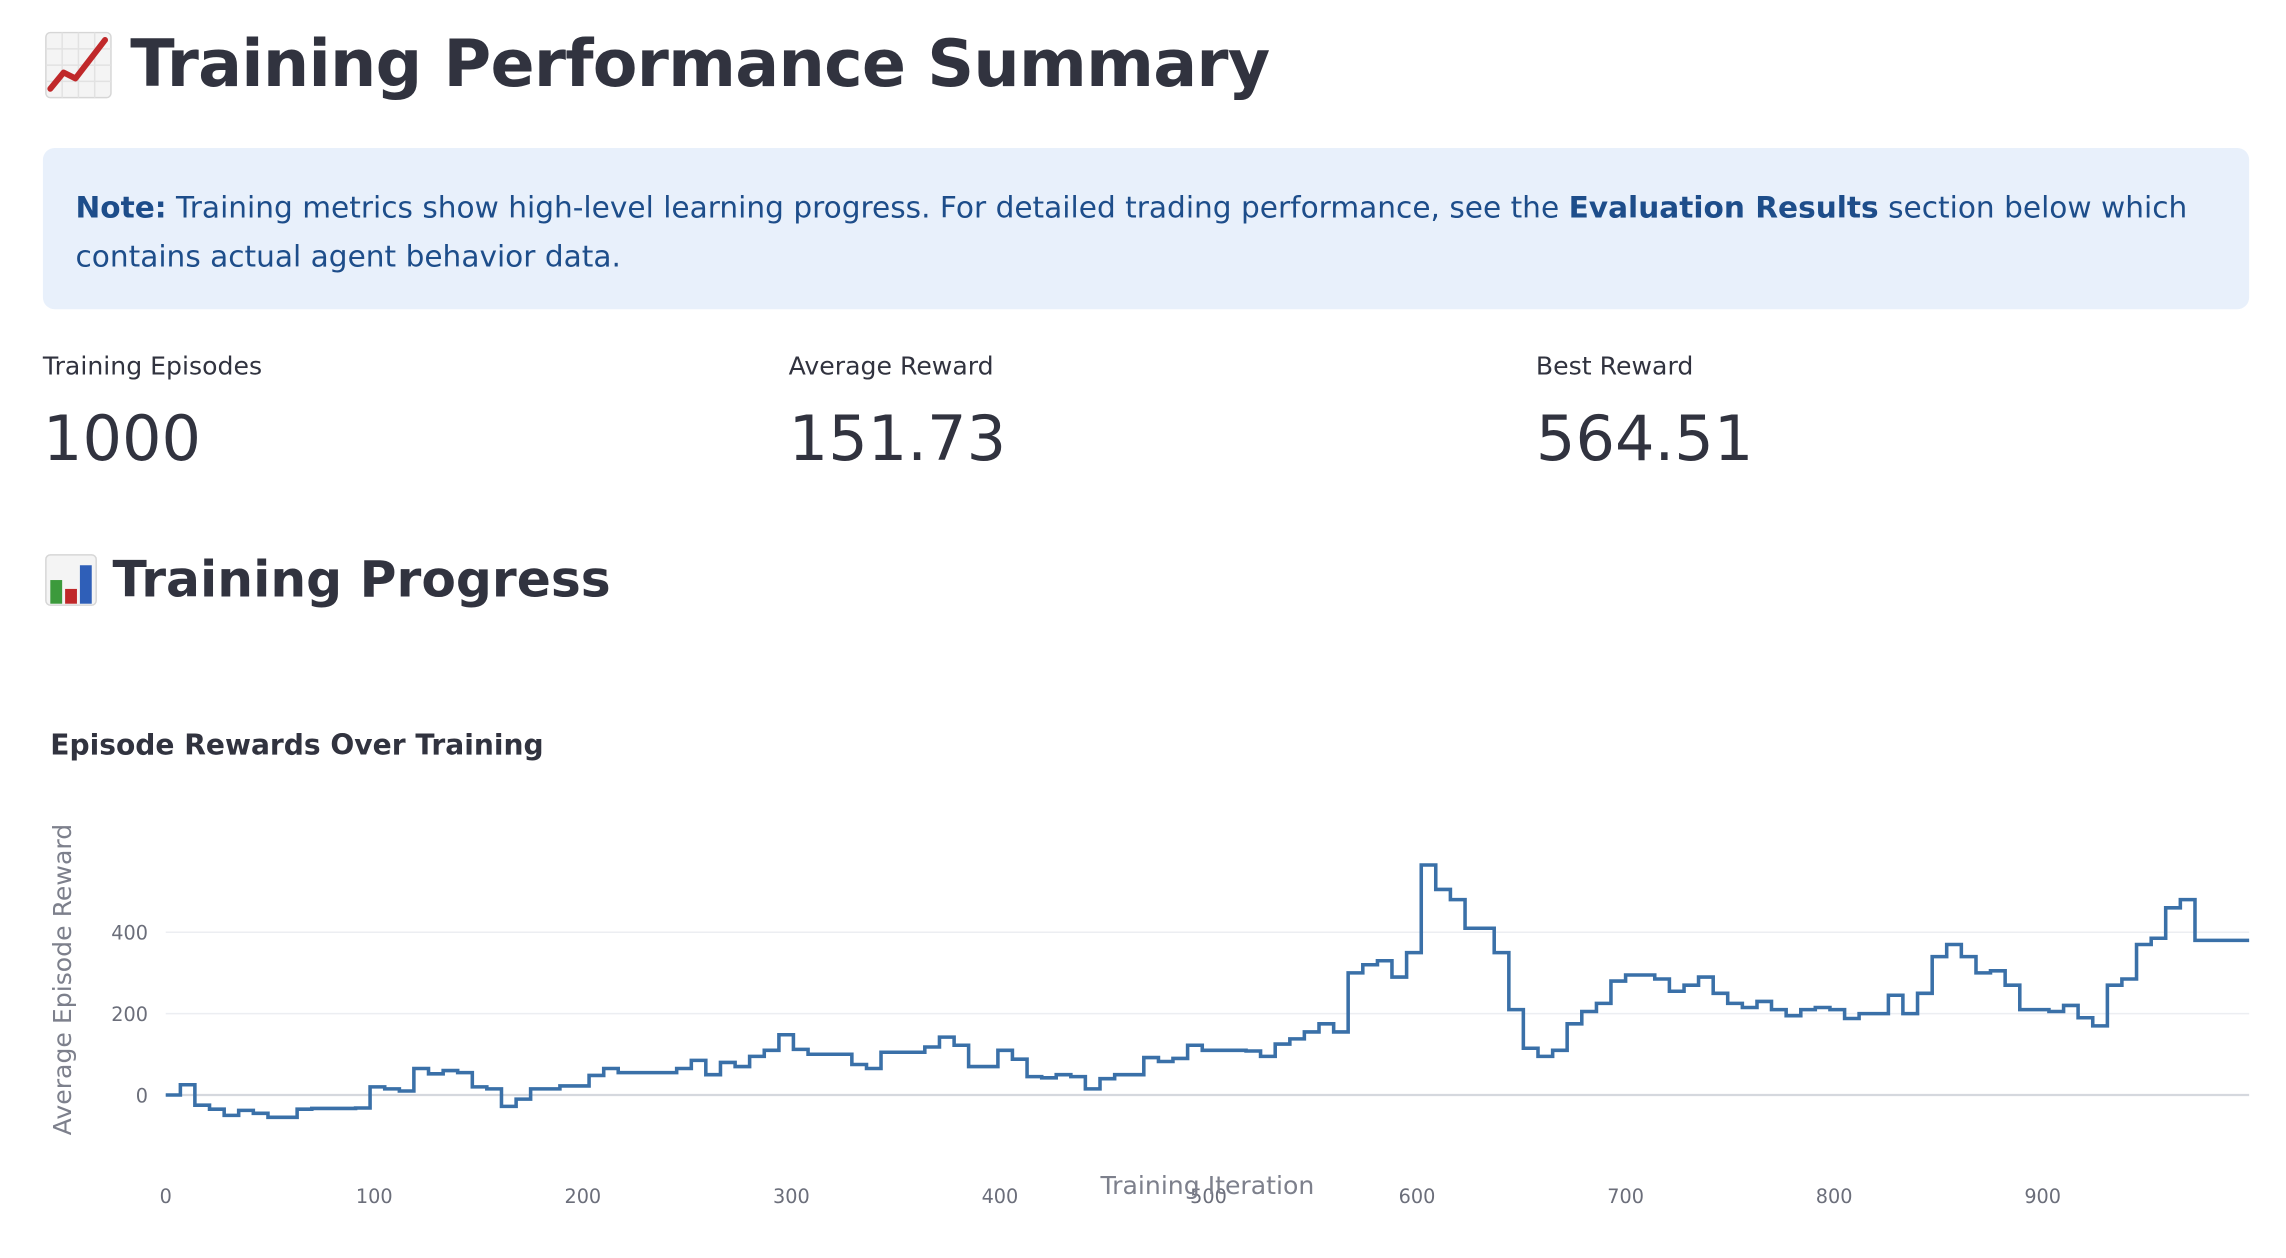 This screenshot has height=1258, width=2286. I want to click on x-tick-label: 100, so click(374, 1196).